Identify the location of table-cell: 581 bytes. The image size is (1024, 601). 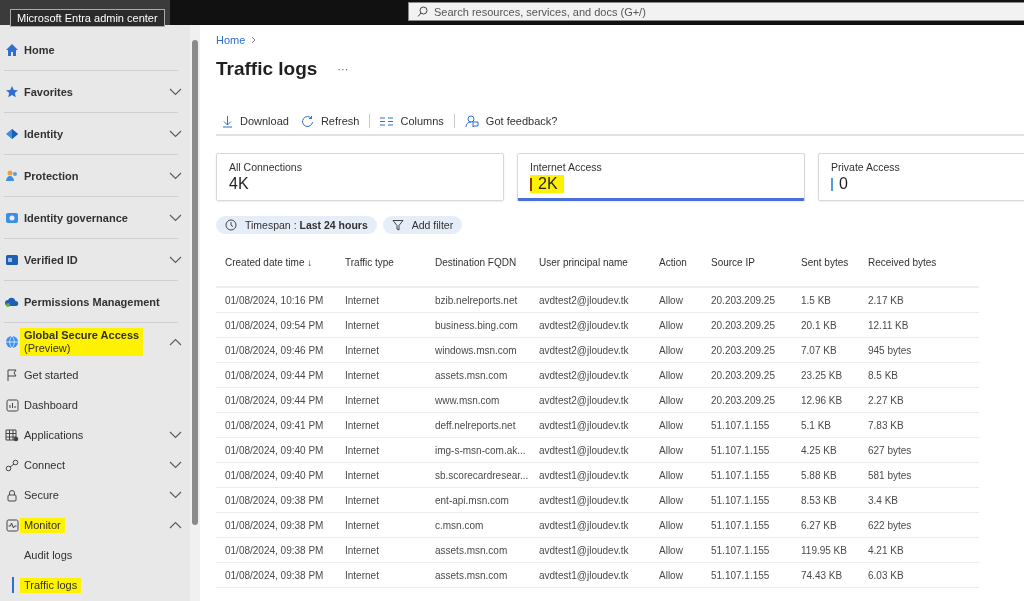
(919, 475).